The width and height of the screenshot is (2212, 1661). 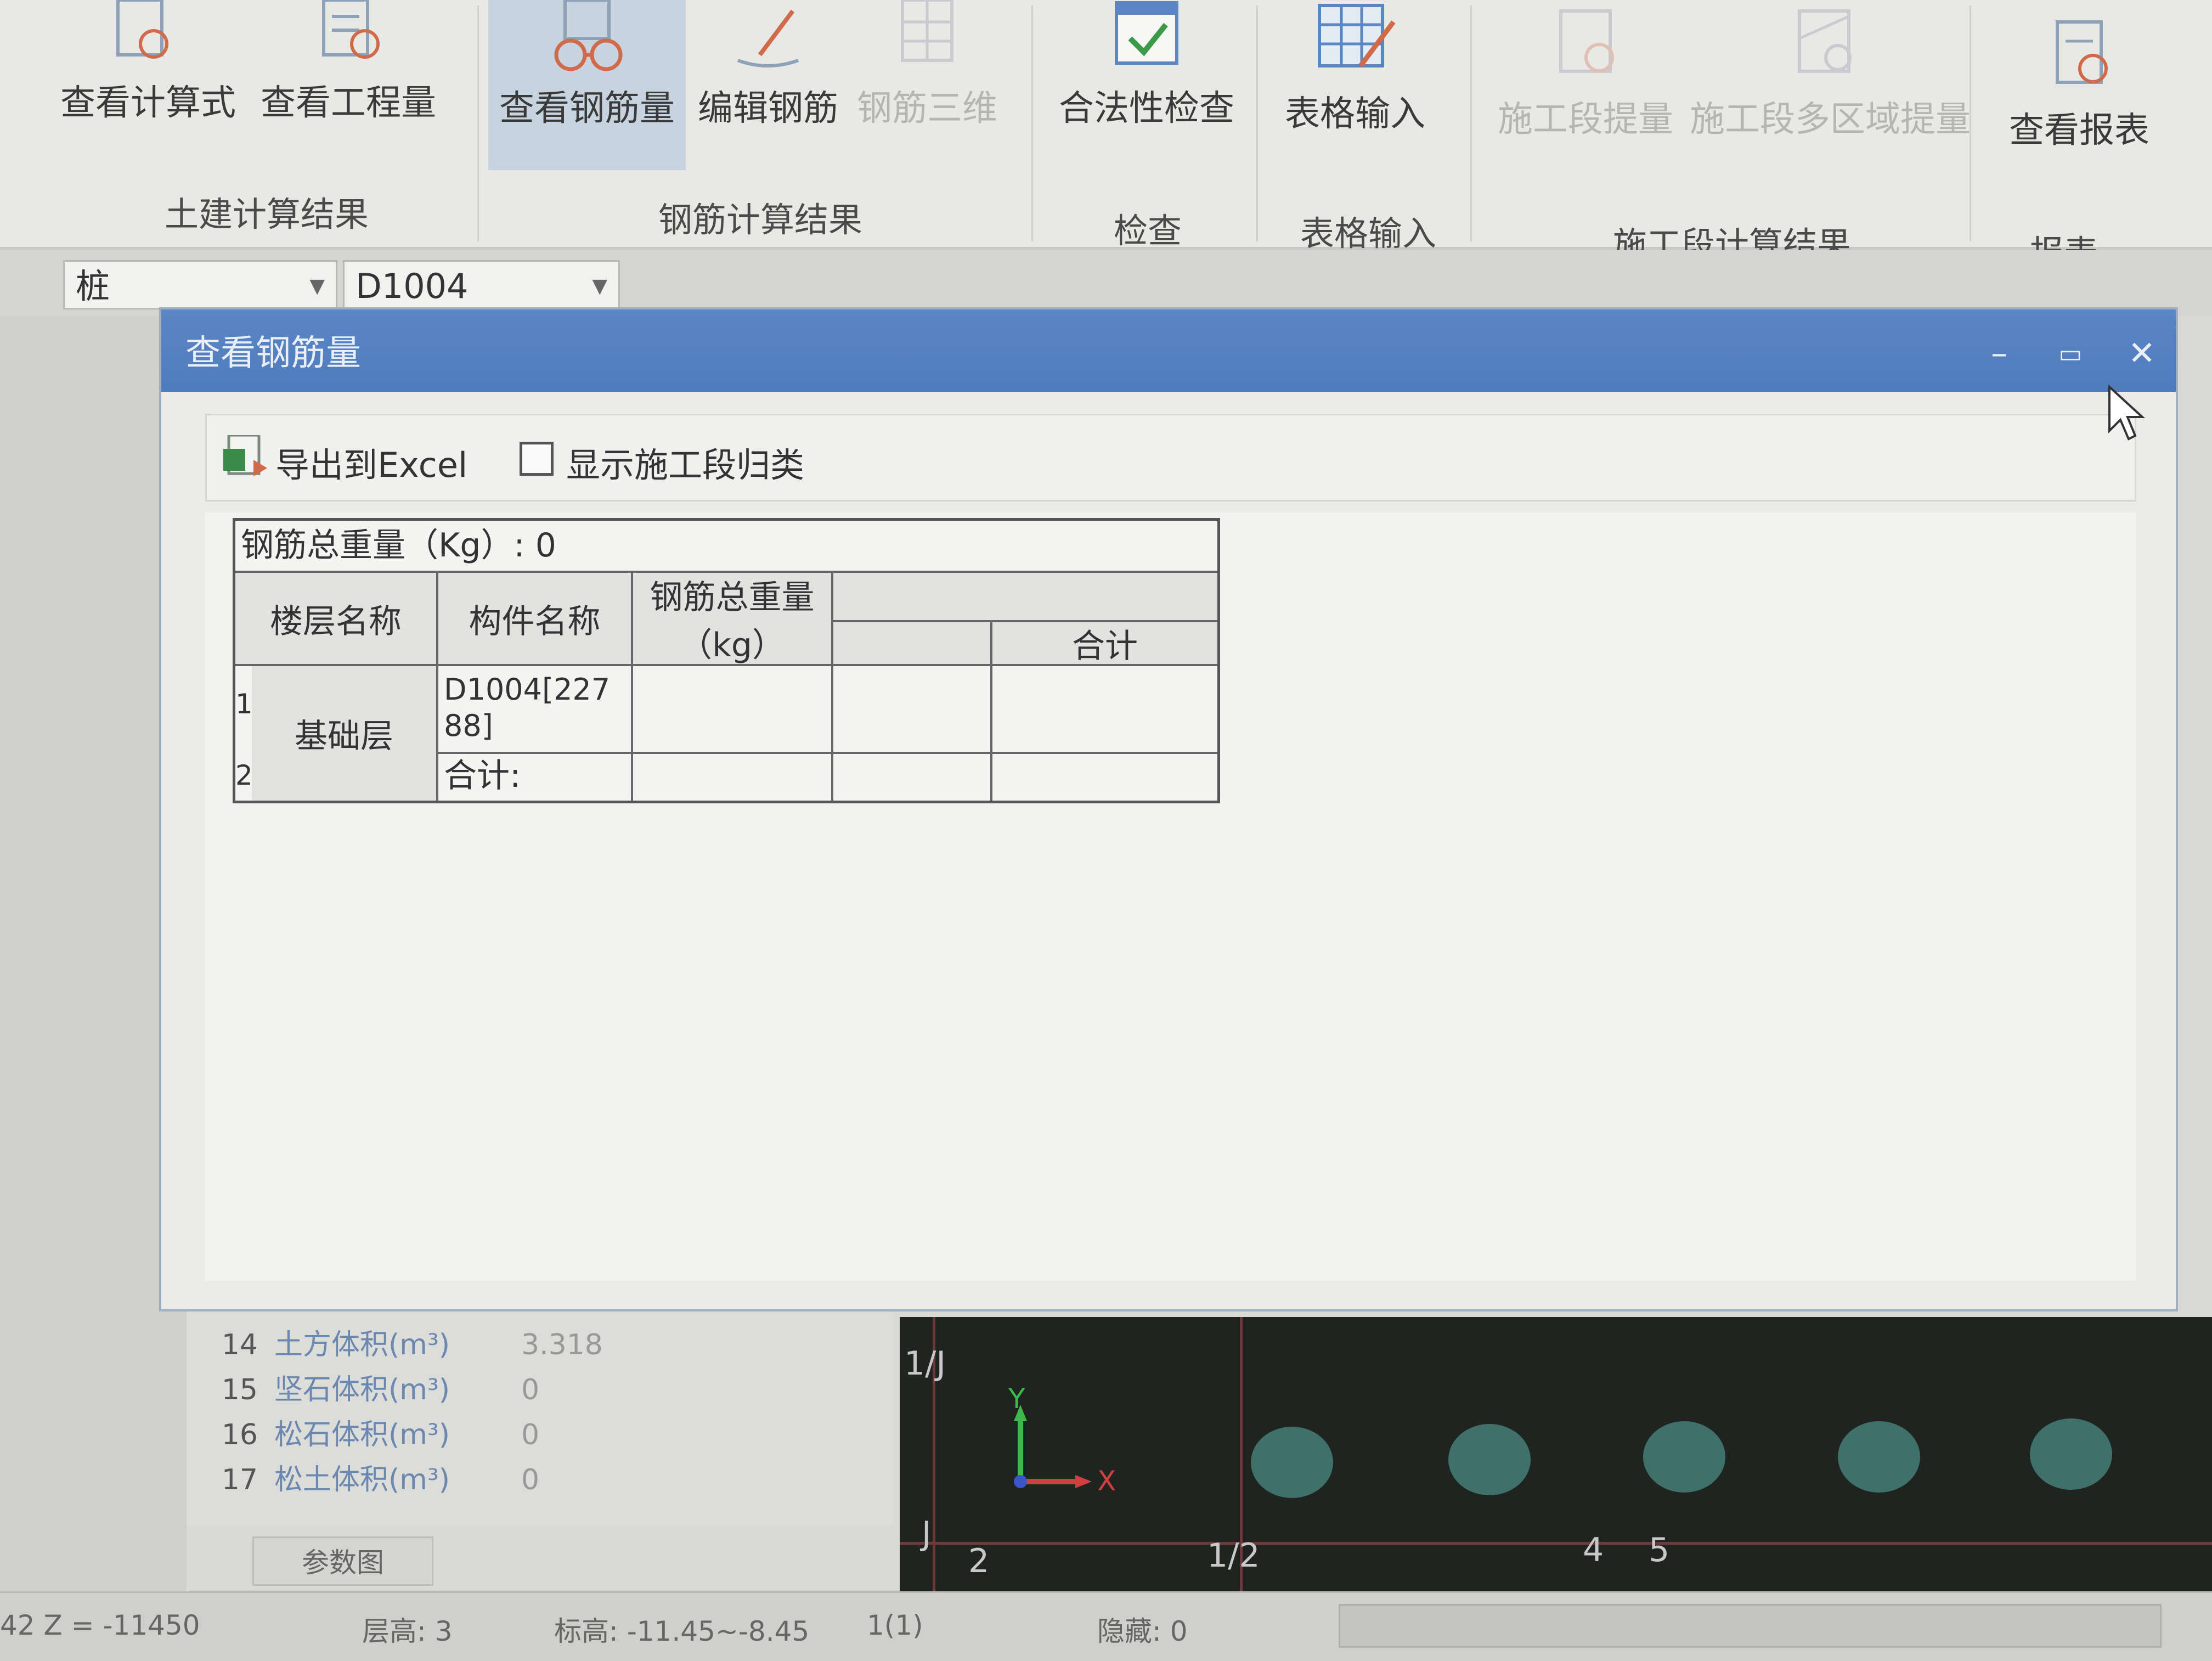 What do you see at coordinates (244, 775) in the screenshot?
I see `row-number: 2` at bounding box center [244, 775].